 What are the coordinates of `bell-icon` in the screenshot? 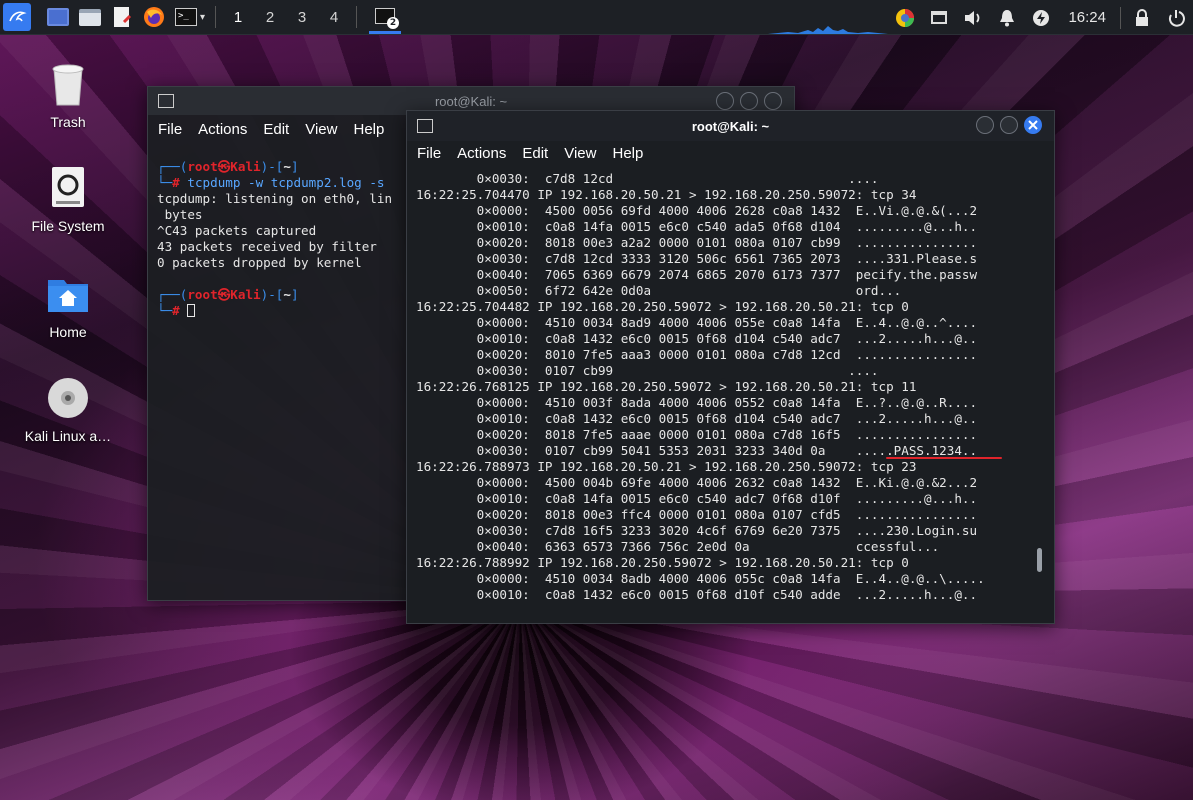 It's located at (1007, 17).